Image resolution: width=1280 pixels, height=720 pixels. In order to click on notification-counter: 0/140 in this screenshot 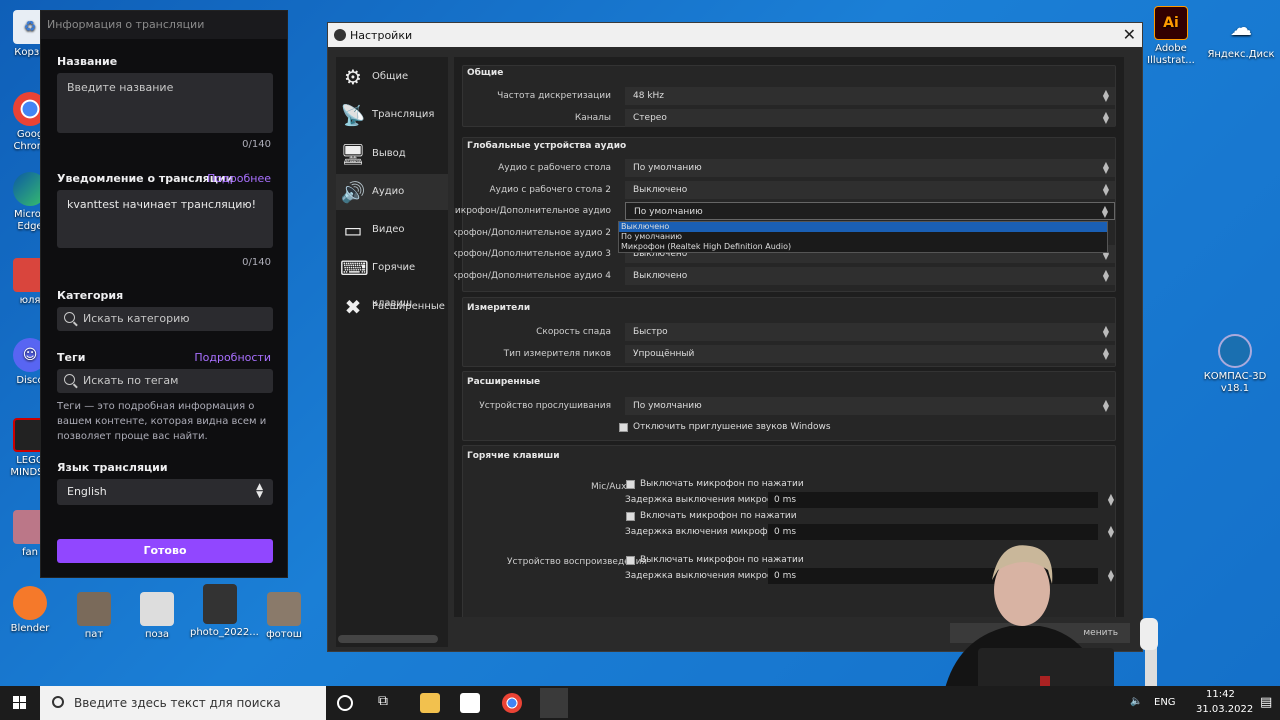, I will do `click(256, 262)`.